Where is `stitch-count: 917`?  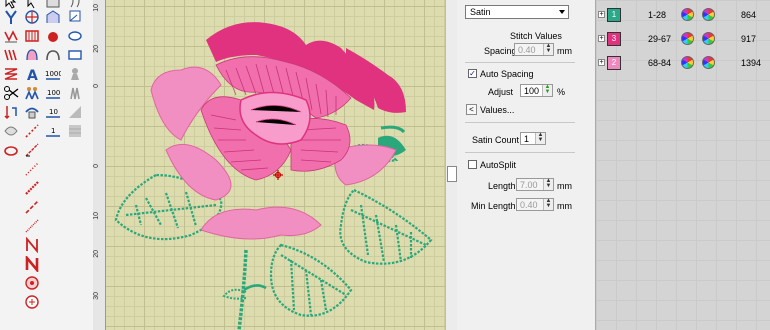 stitch-count: 917 is located at coordinates (749, 39).